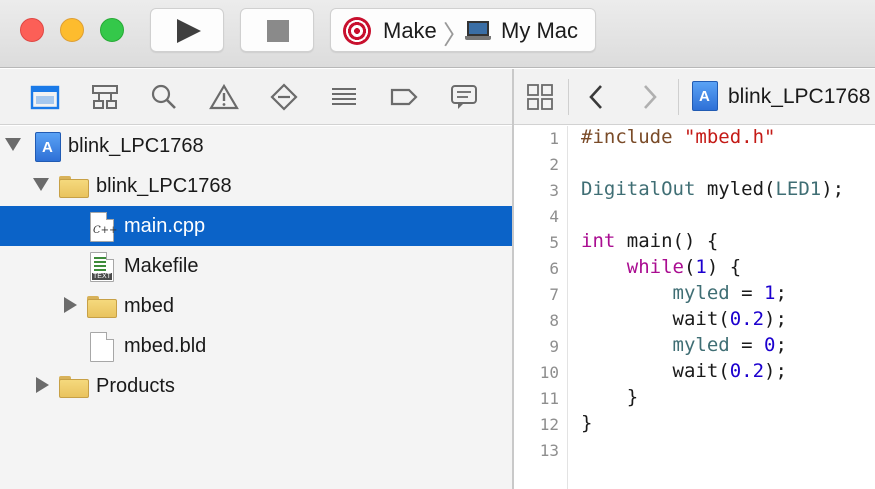 This screenshot has height=489, width=875. What do you see at coordinates (554, 164) in the screenshot?
I see `line-number: 2` at bounding box center [554, 164].